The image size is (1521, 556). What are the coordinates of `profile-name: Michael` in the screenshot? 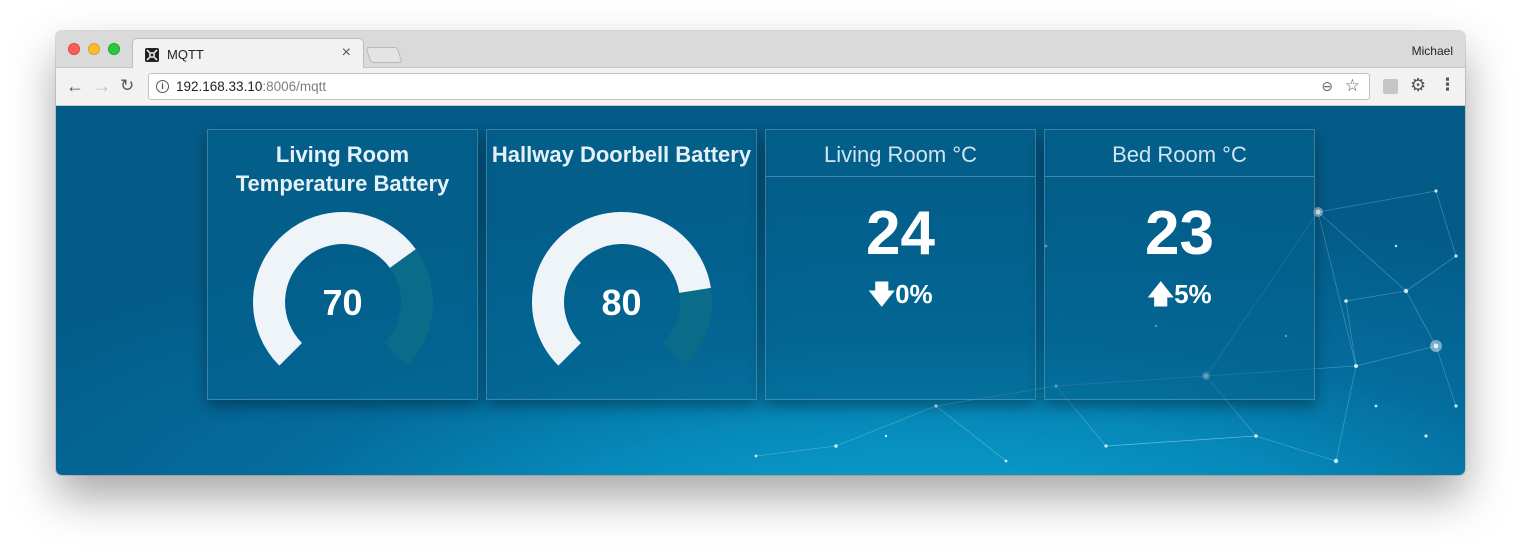 It's located at (1432, 51).